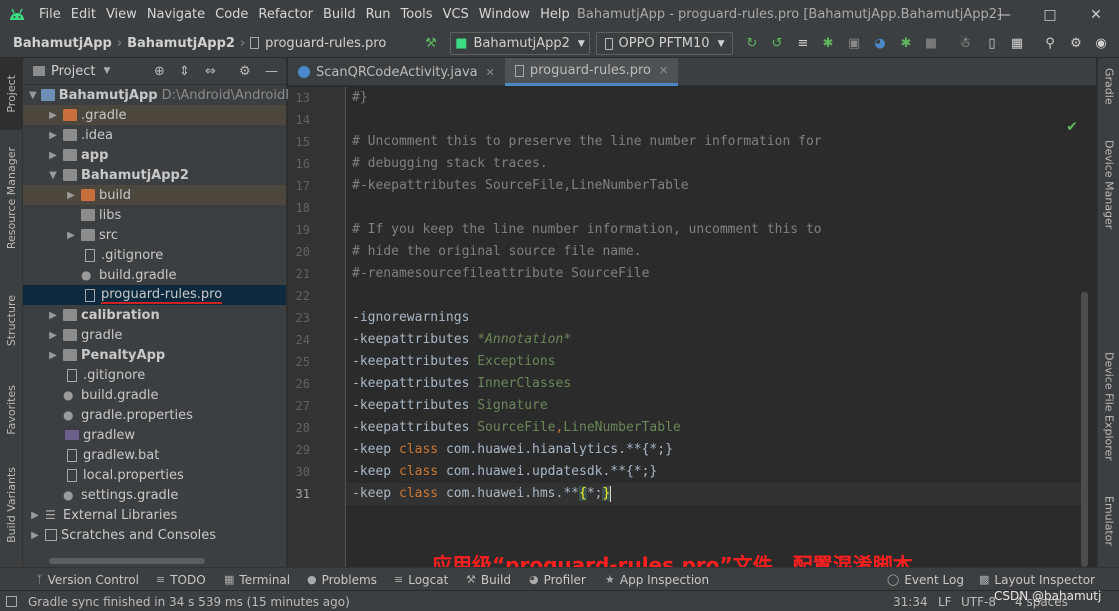 Image resolution: width=1119 pixels, height=611 pixels. What do you see at coordinates (1101, 43) in the screenshot?
I see `account-icon: ◉` at bounding box center [1101, 43].